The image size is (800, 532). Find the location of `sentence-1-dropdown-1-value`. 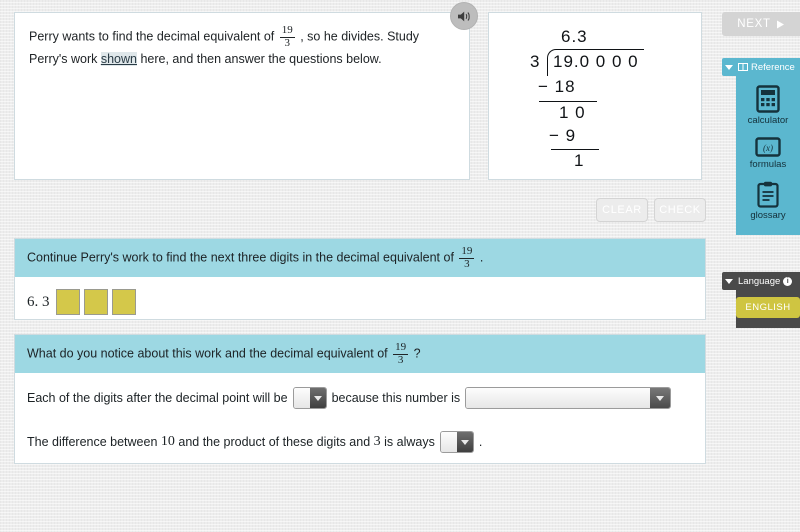

sentence-1-dropdown-1-value is located at coordinates (301, 398).